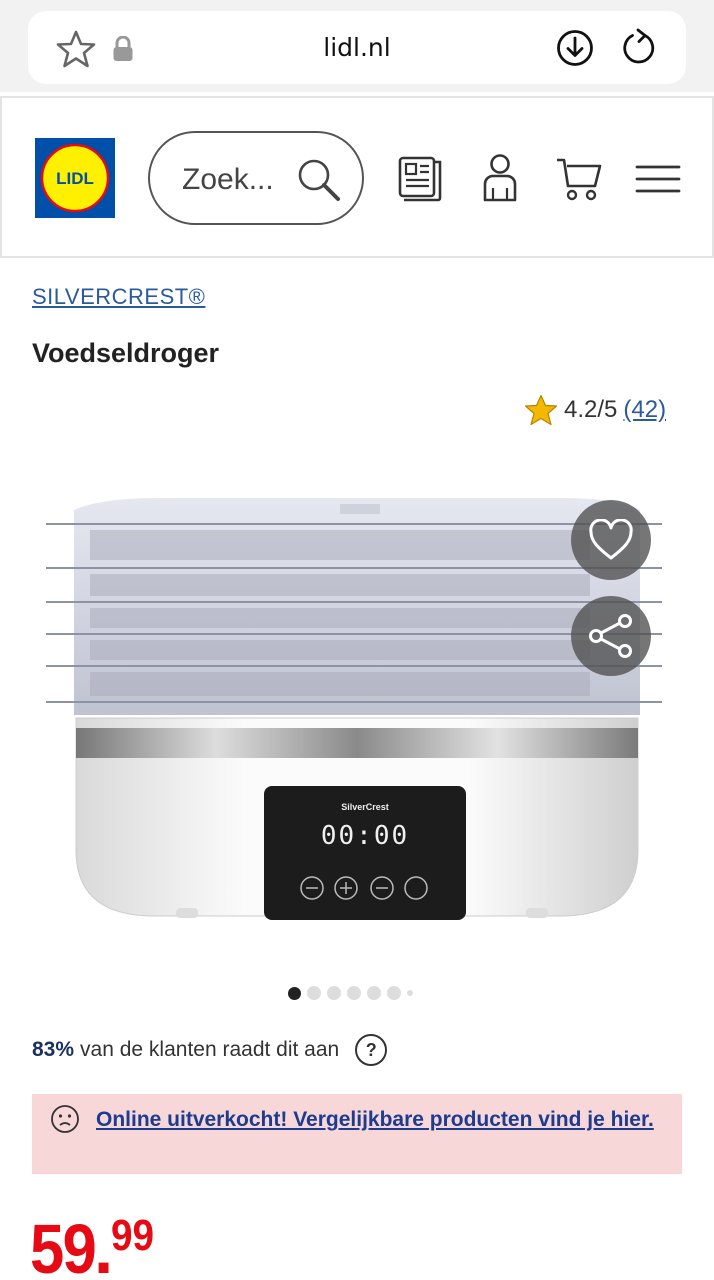  Describe the element at coordinates (371, 1050) in the screenshot. I see `help-button: ?` at that location.